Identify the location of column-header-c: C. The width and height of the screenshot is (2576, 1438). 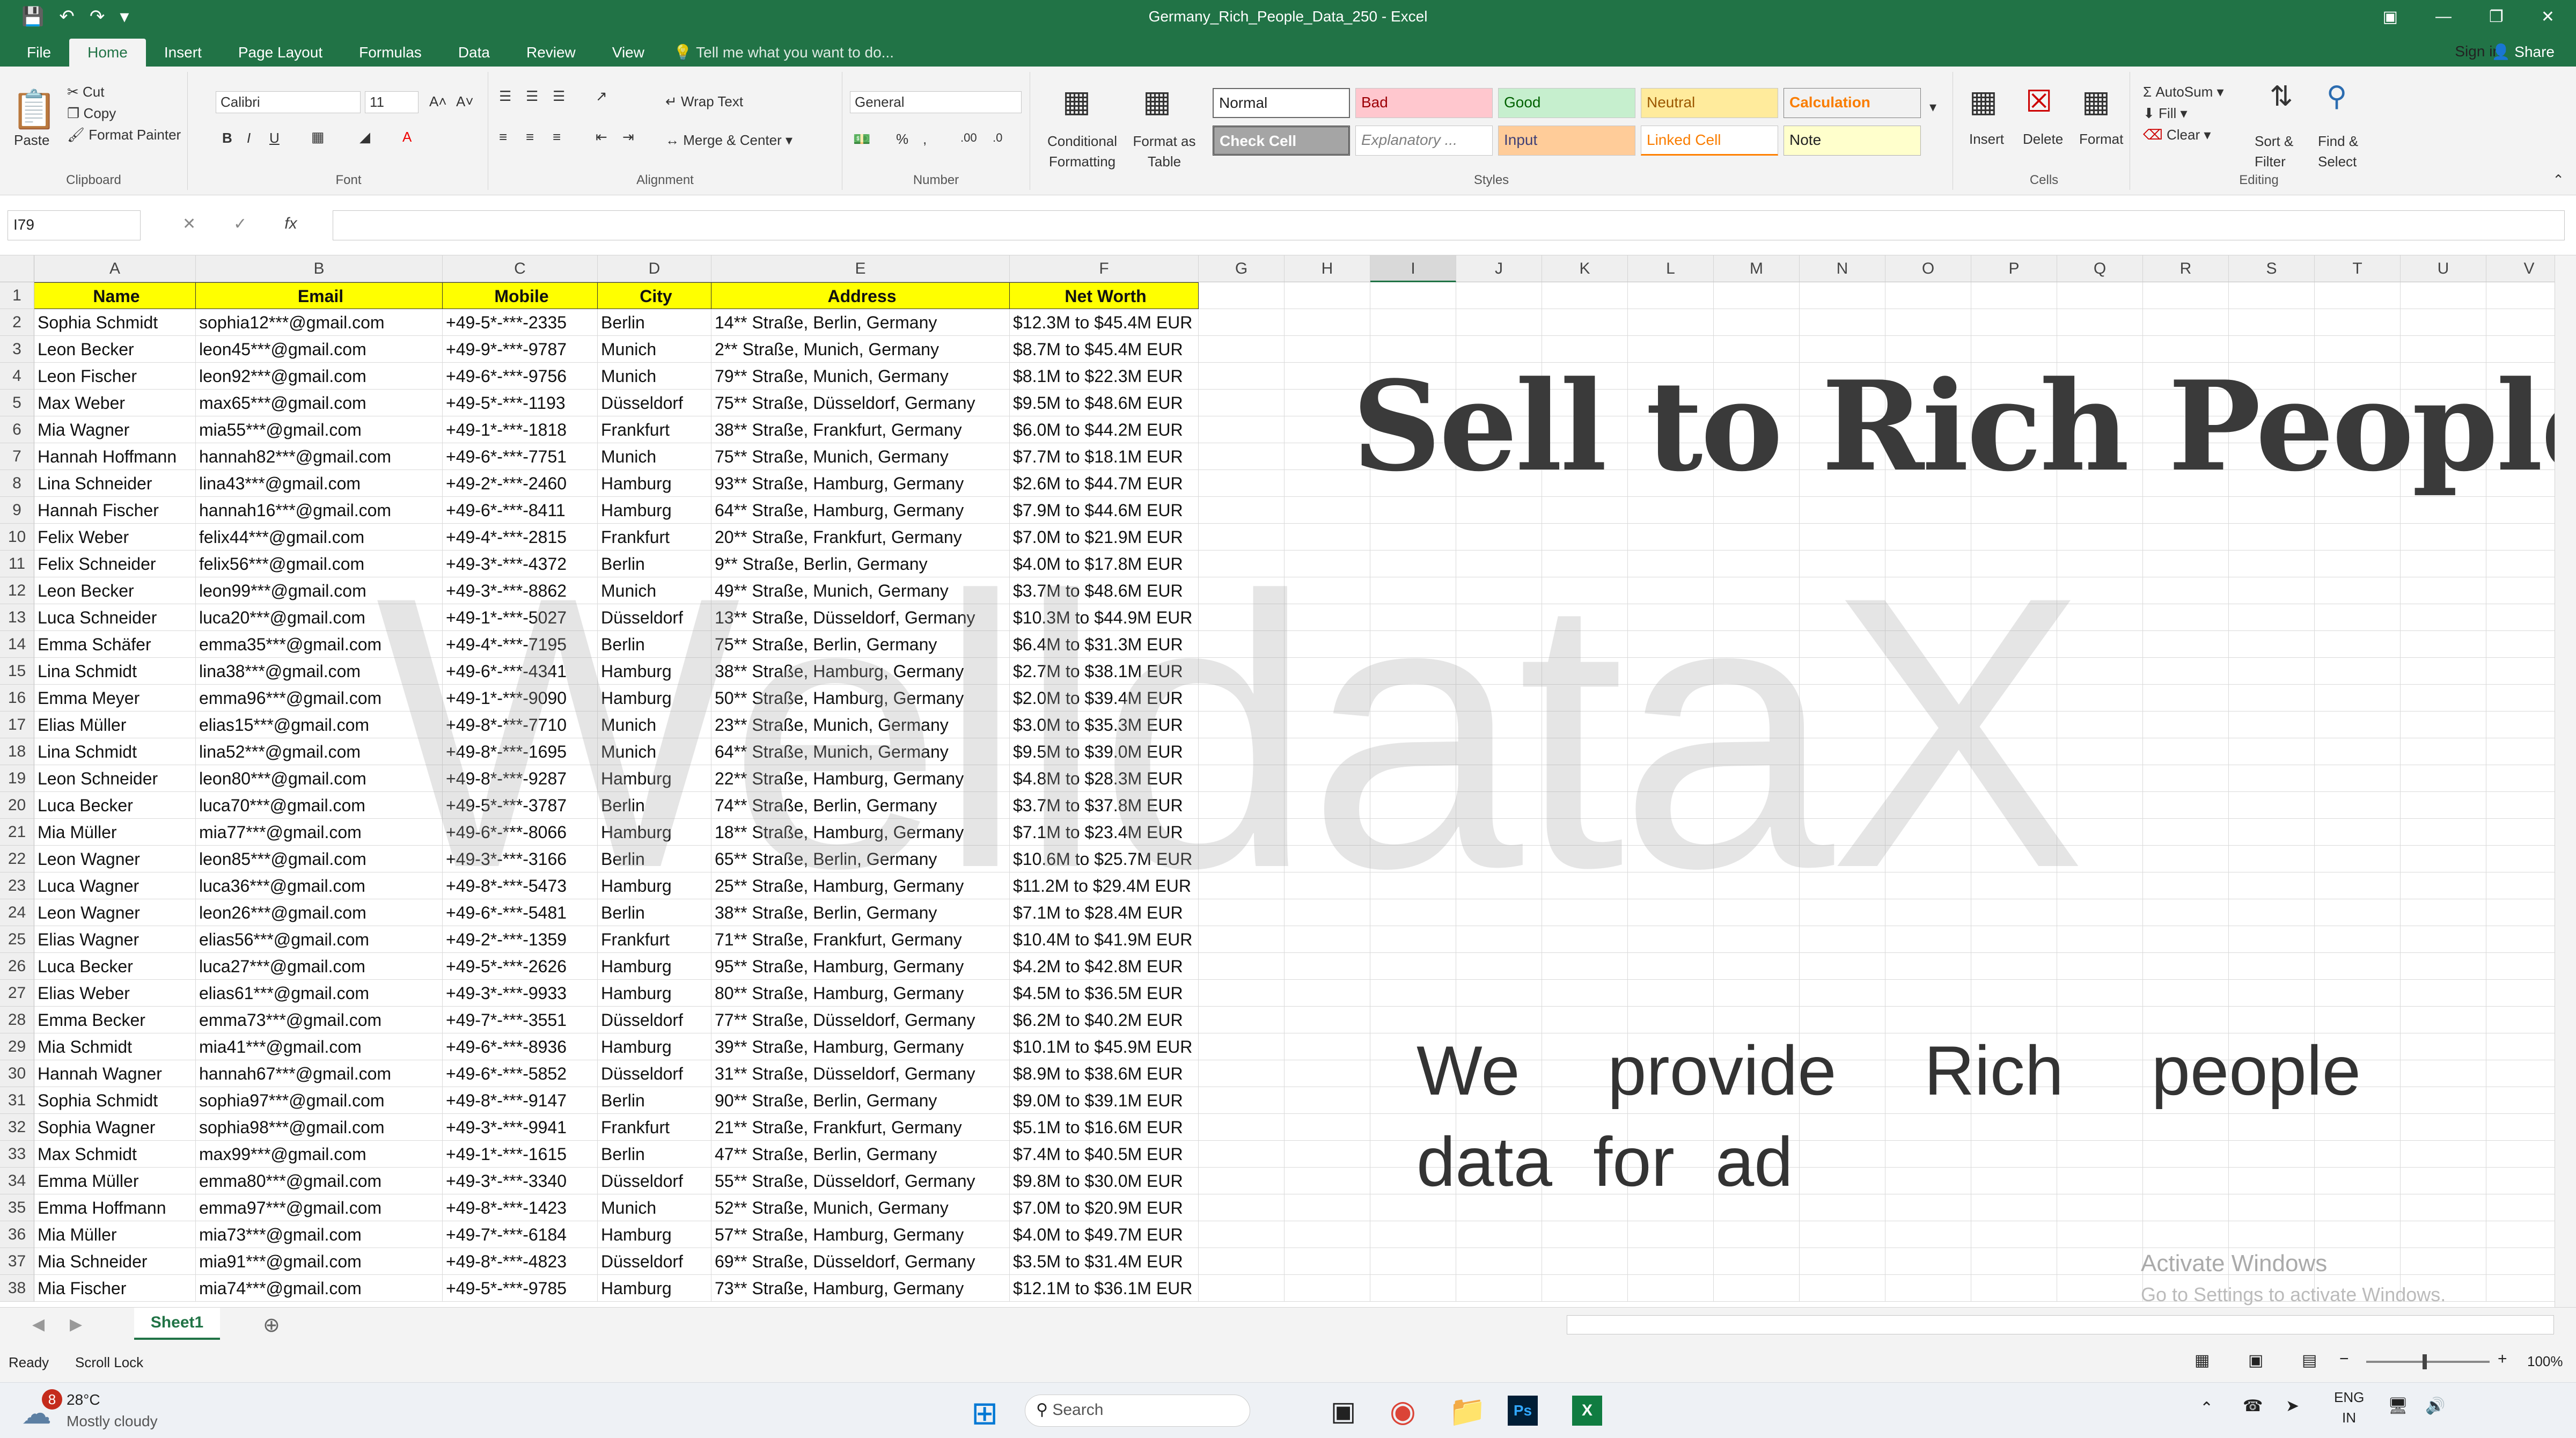
(520, 268).